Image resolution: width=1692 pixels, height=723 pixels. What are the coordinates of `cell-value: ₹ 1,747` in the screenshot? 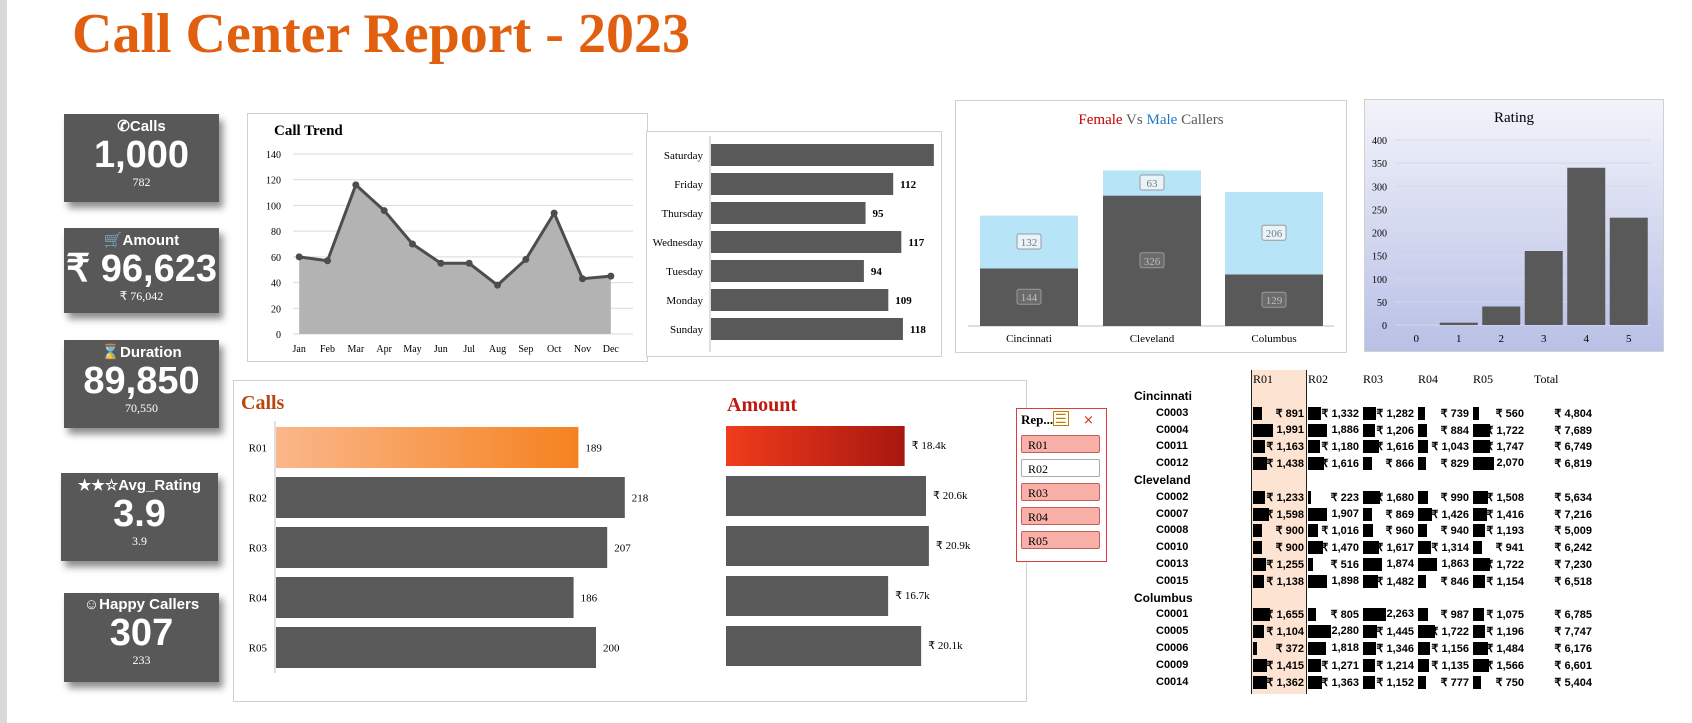 It's located at (1505, 447).